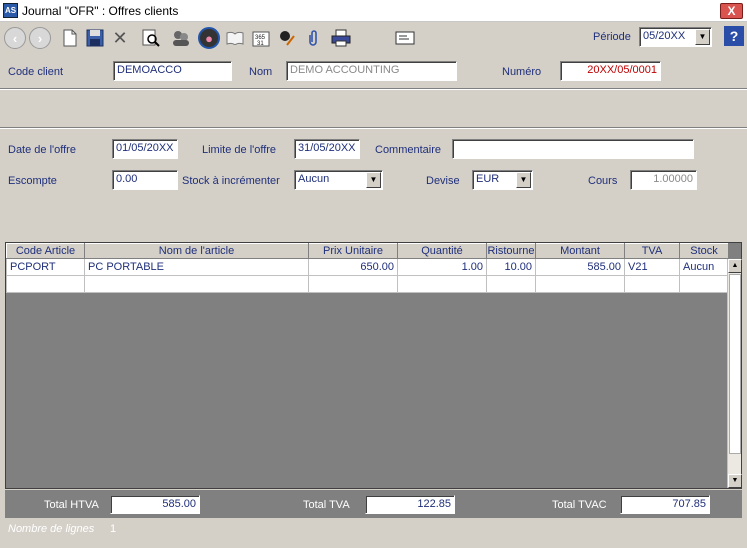 This screenshot has height=548, width=747. Describe the element at coordinates (371, 71) in the screenshot. I see `nom-field: DEMO ACCOUNTING` at that location.